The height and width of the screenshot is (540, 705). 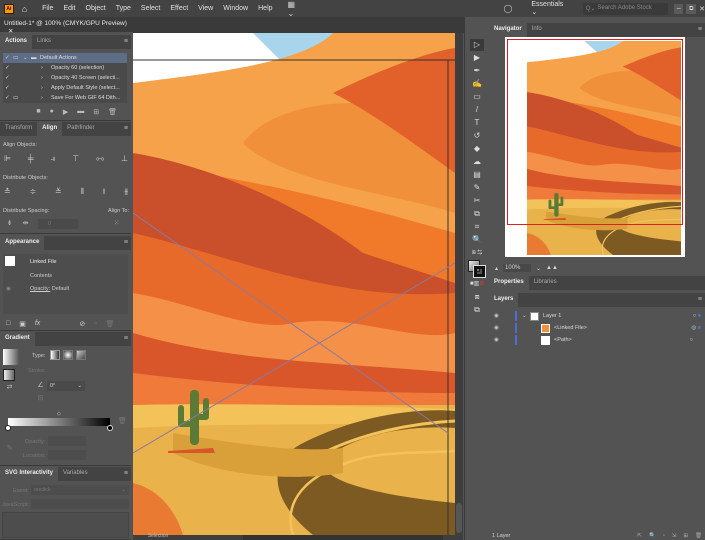 What do you see at coordinates (509, 283) in the screenshot?
I see `tab-properties: Properties` at bounding box center [509, 283].